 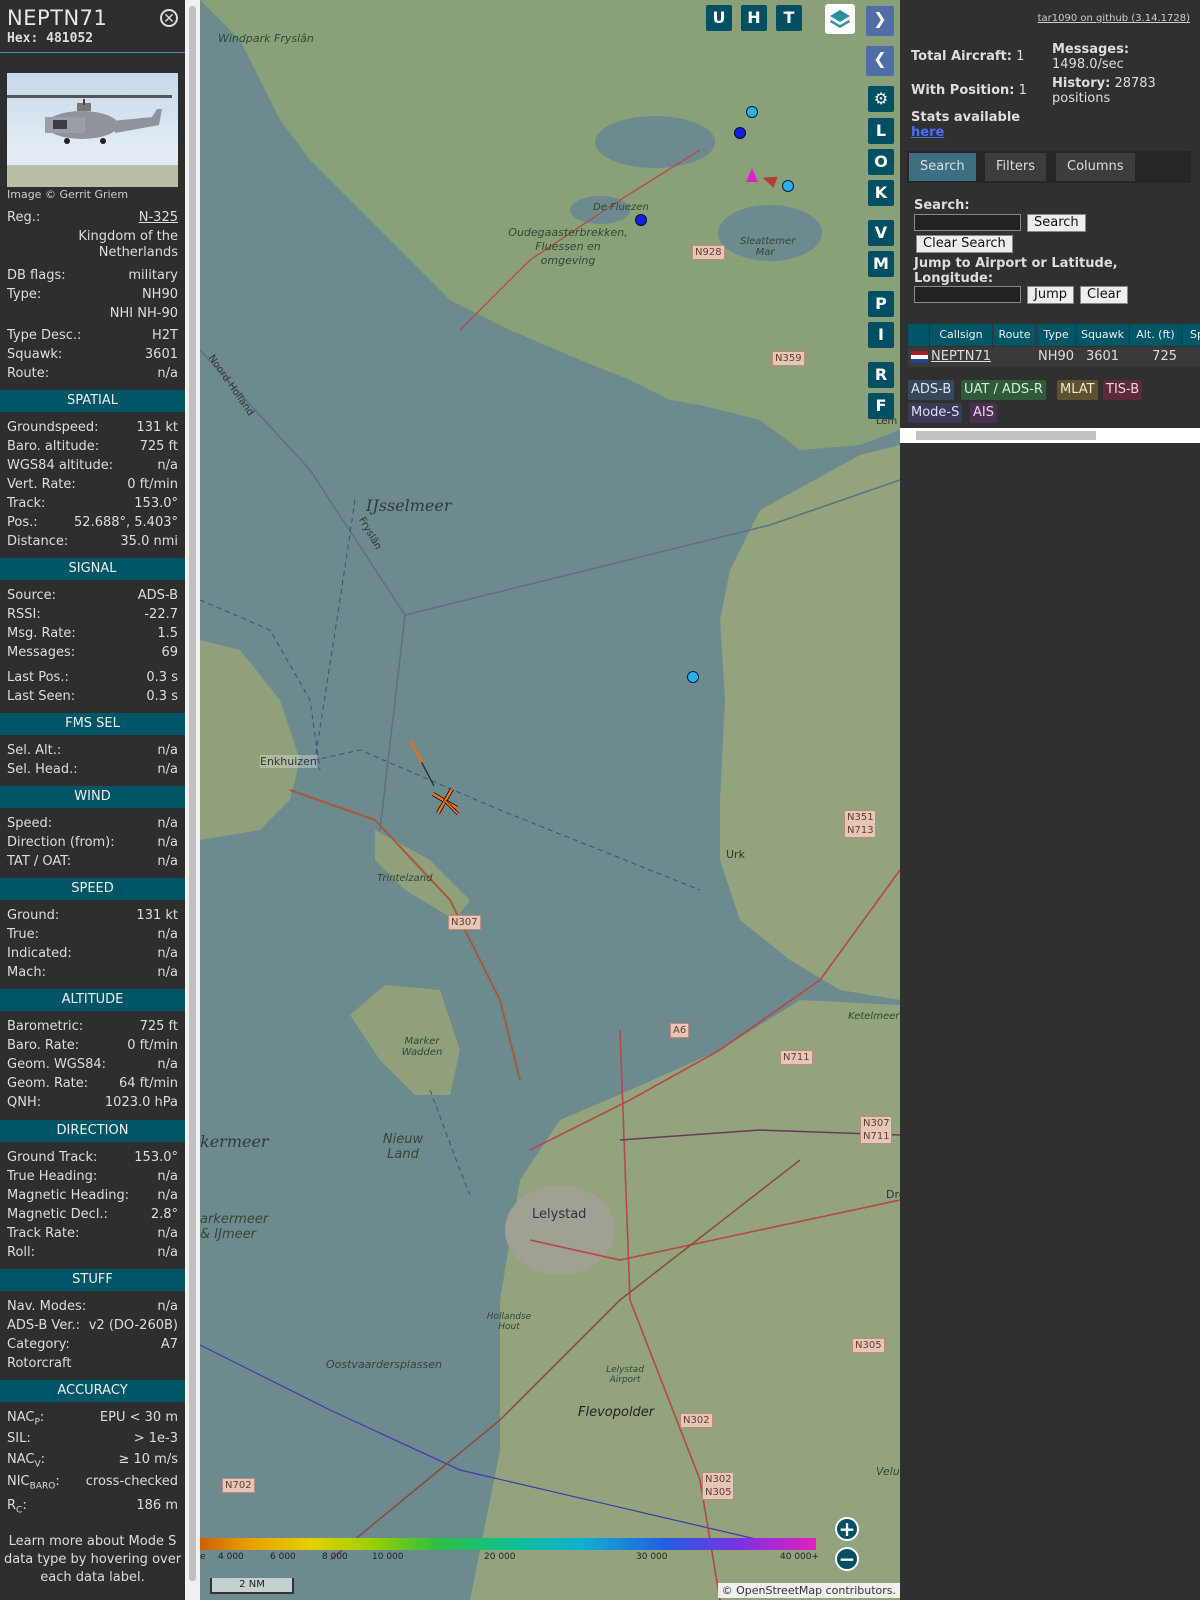 I want to click on altitude-tick: 20 000, so click(x=500, y=1557).